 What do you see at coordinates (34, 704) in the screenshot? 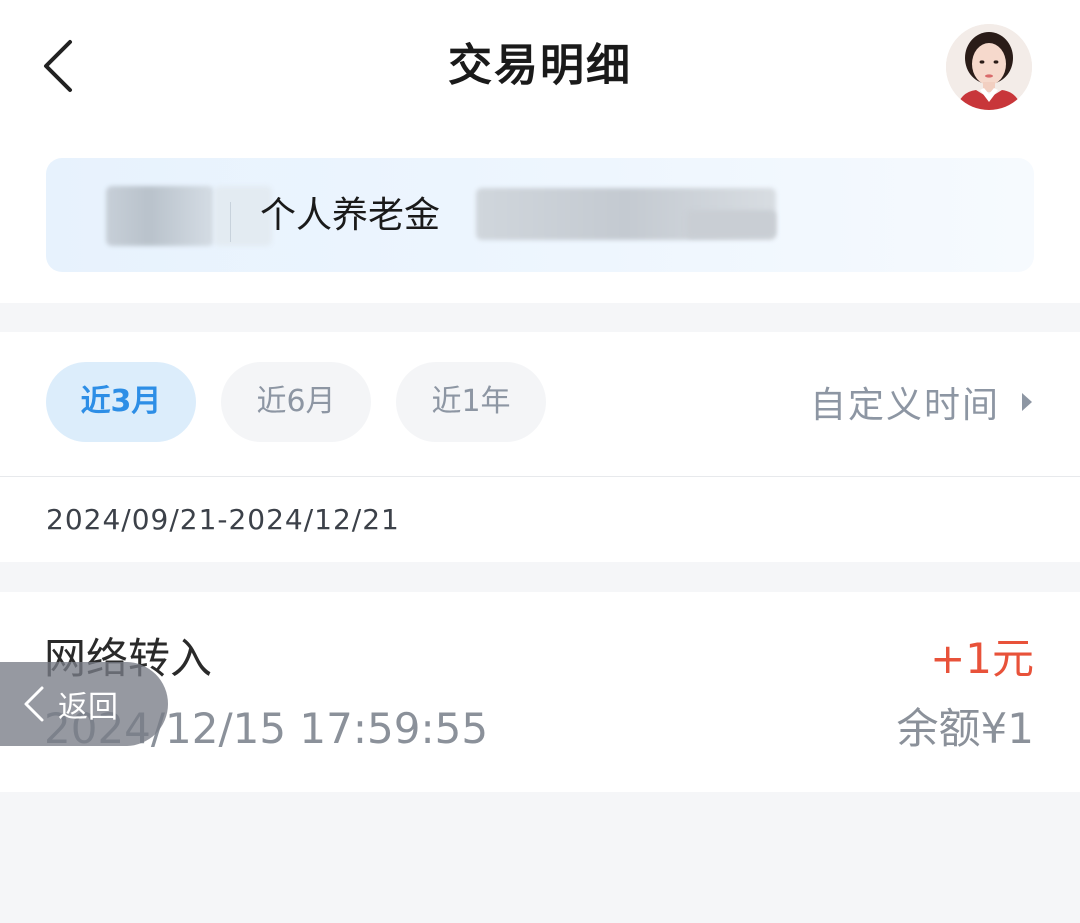
I see `chevron-left-icon` at bounding box center [34, 704].